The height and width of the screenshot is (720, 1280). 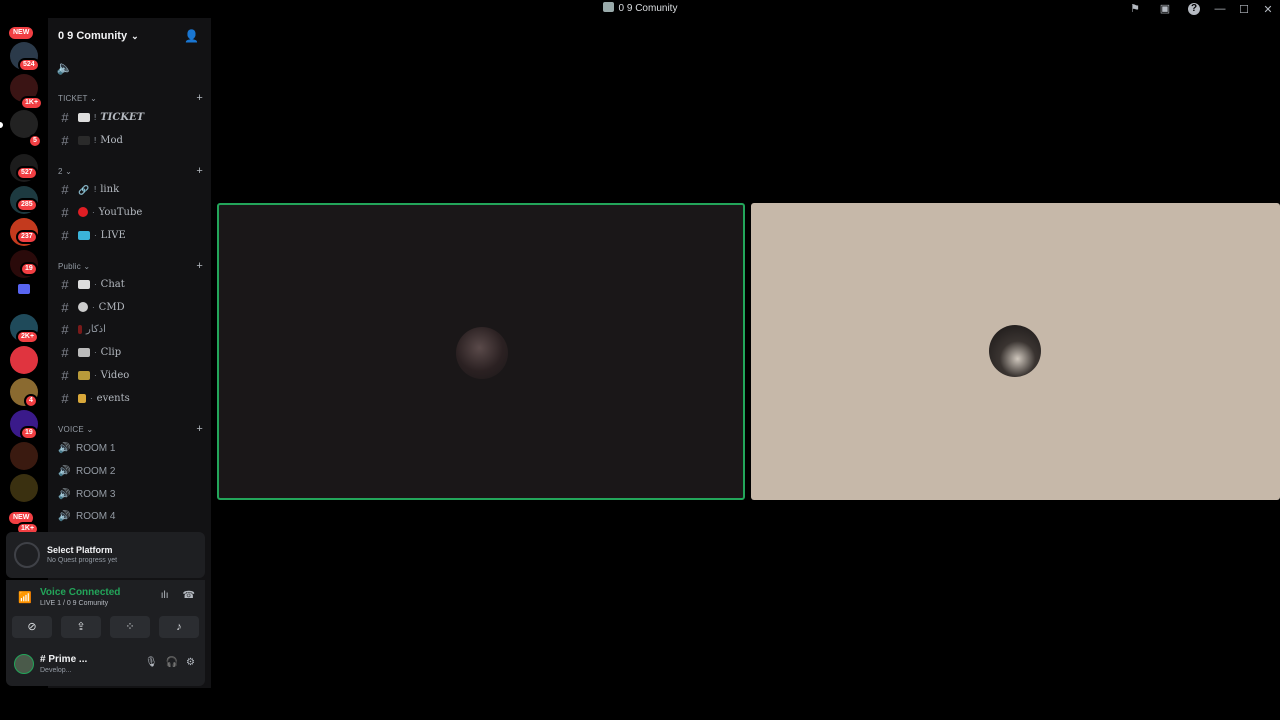 What do you see at coordinates (131, 68) in the screenshot?
I see `voice-quick-item: 🔈` at bounding box center [131, 68].